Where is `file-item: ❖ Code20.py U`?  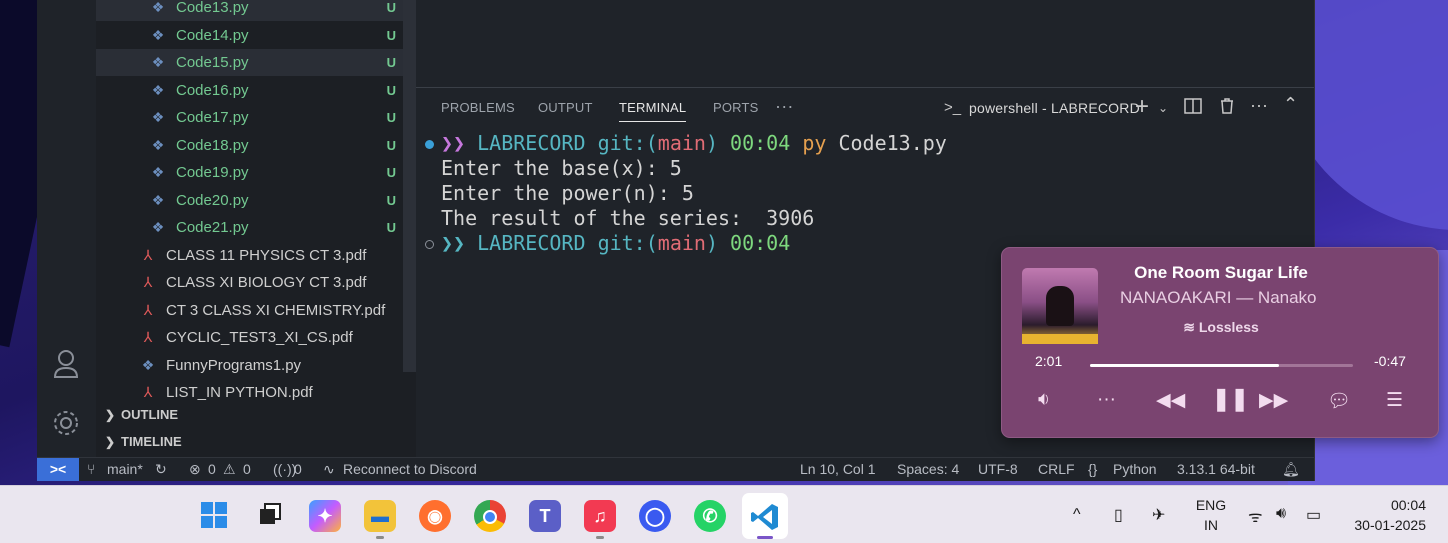
file-item: ❖ Code20.py U is located at coordinates (250, 200).